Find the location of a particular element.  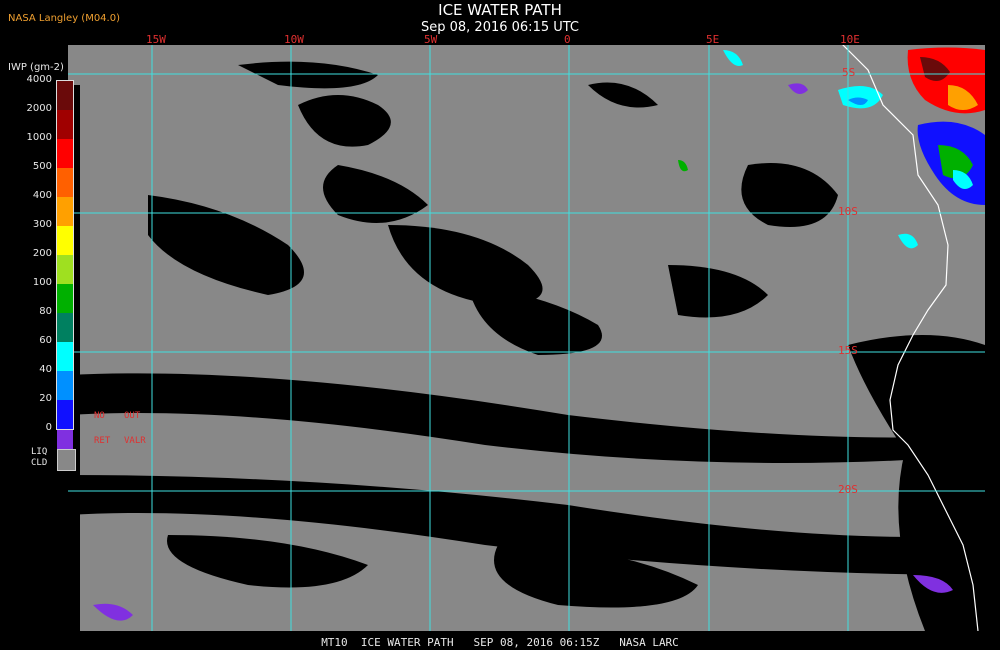

out-valr-label: OUT VALR is located at coordinates (135, 428).